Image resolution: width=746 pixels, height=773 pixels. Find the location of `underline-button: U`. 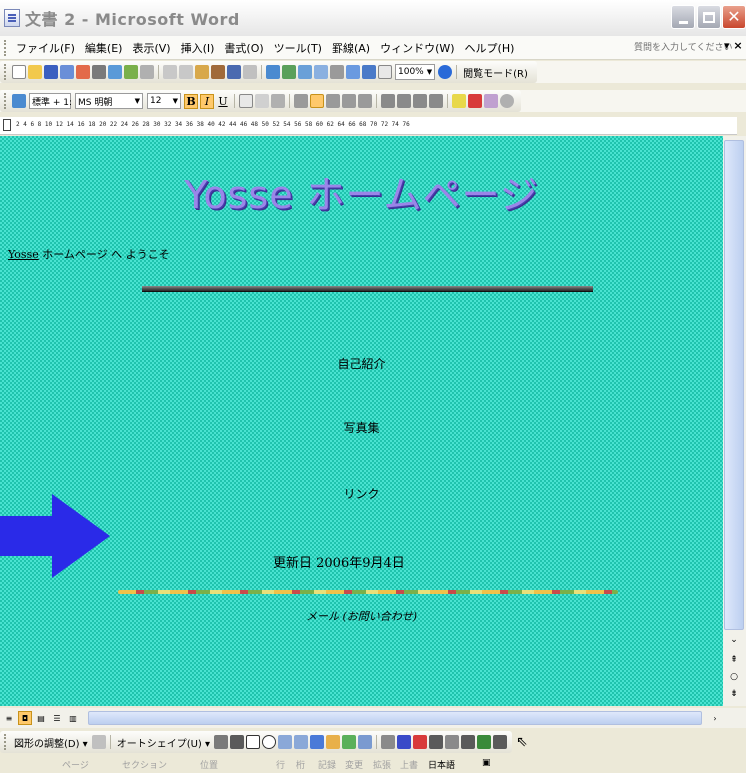

underline-button: U is located at coordinates (223, 101).